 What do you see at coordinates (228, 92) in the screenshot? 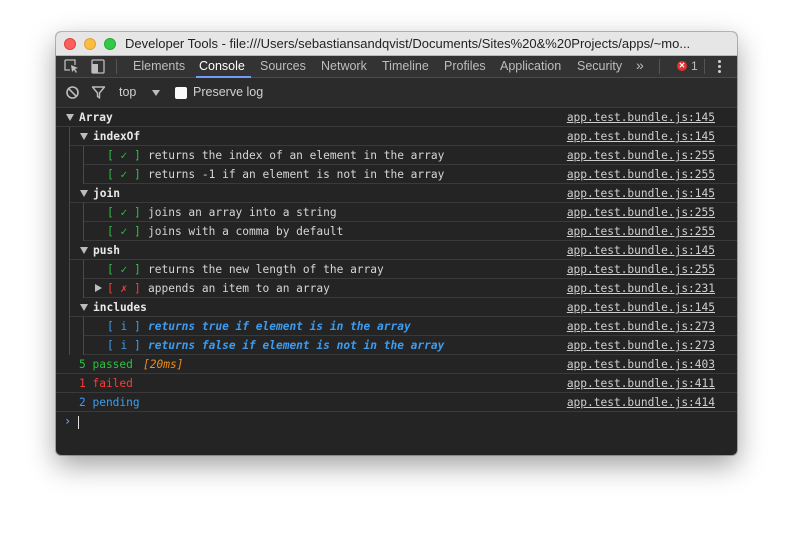
I see `preserve-log-label: Preserve log` at bounding box center [228, 92].